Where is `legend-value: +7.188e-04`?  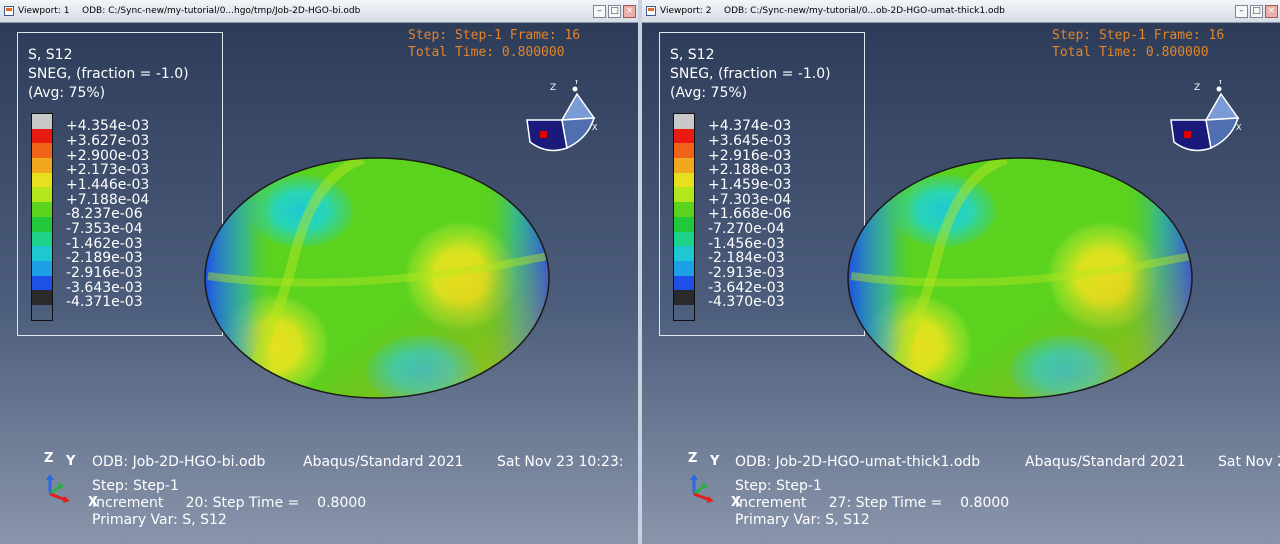
legend-value: +7.188e-04 is located at coordinates (108, 200).